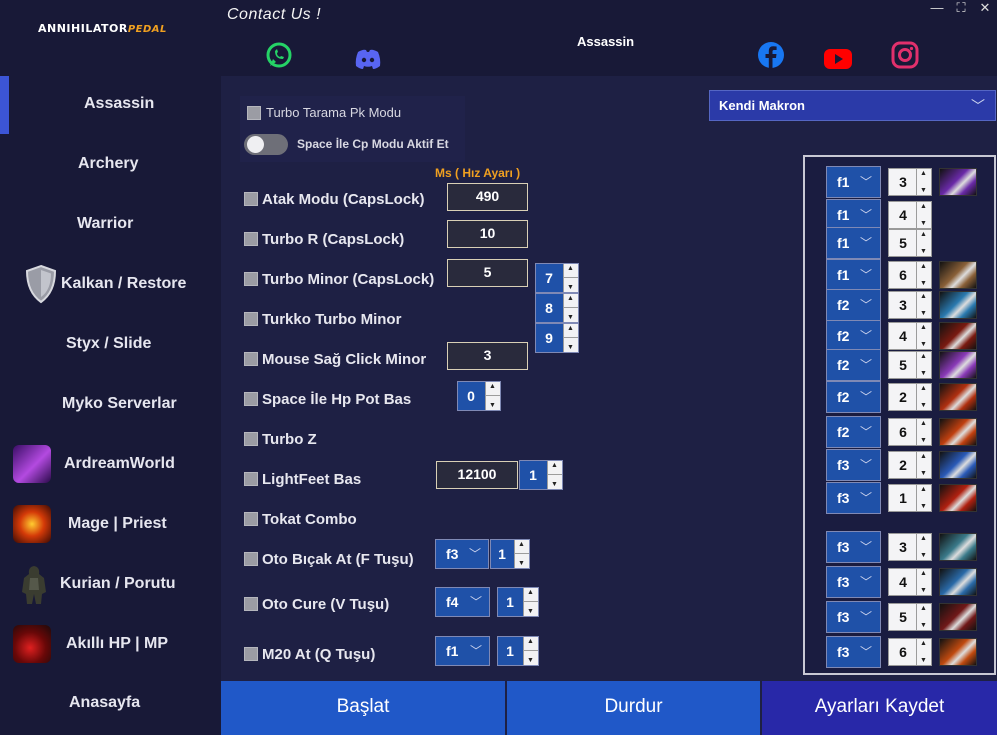  What do you see at coordinates (487, 234) in the screenshot?
I see `turbo-r-ms-input: 10` at bounding box center [487, 234].